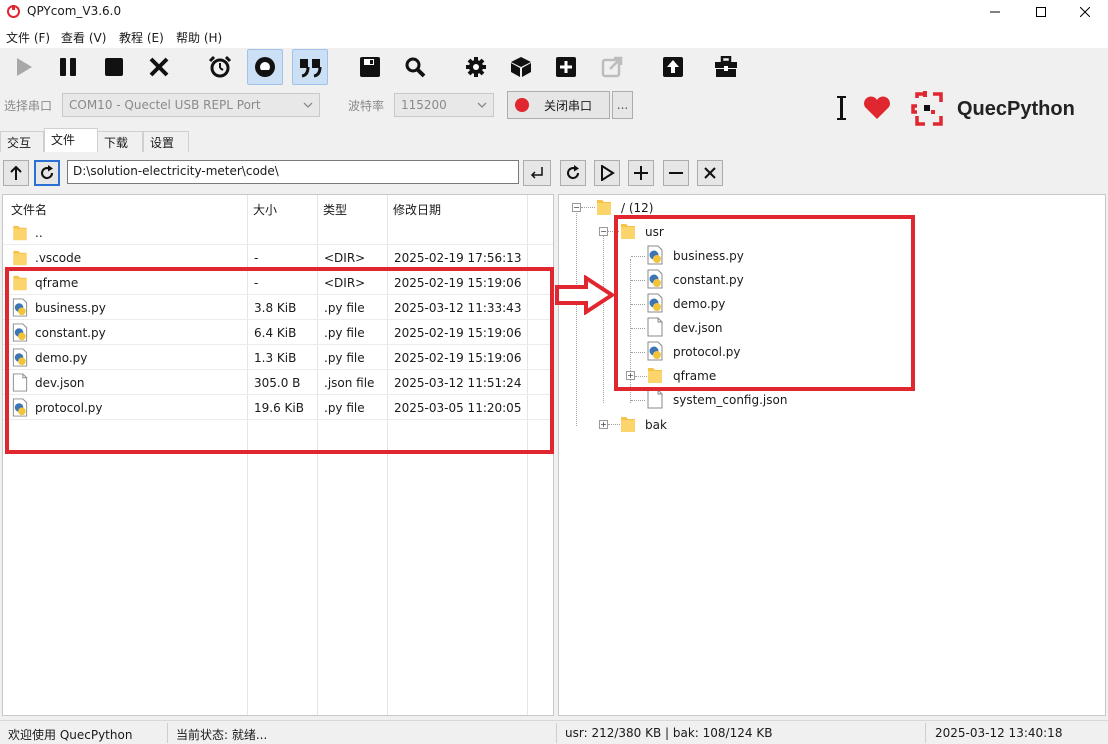  I want to click on save-icon, so click(370, 67).